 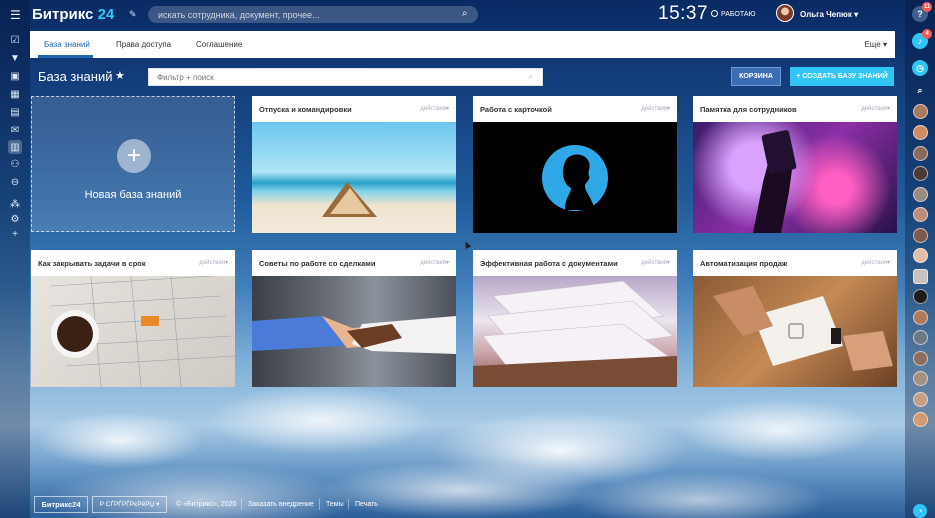 I want to click on tasks-icon: ☑, so click(x=15, y=40).